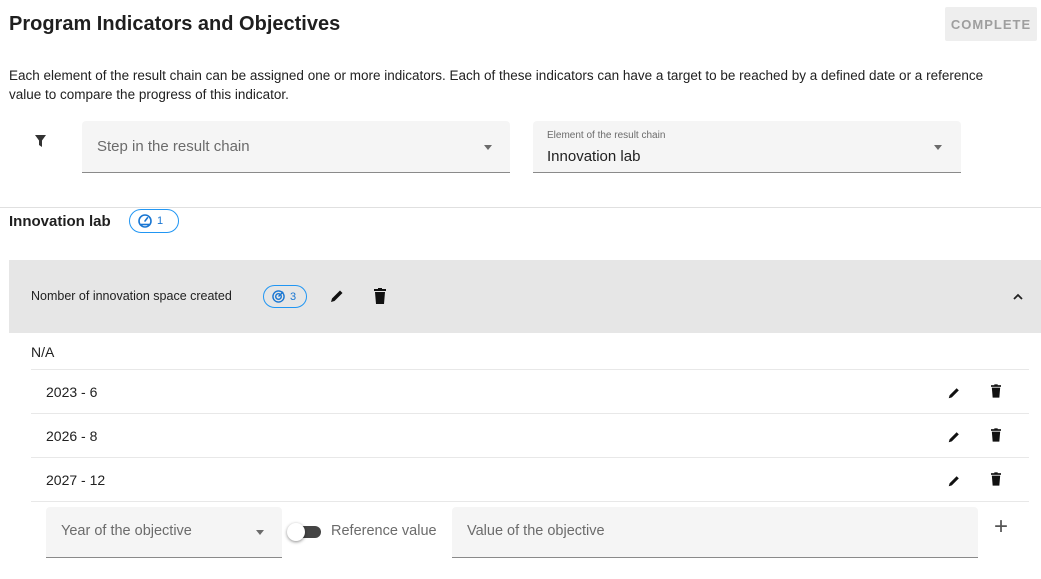 The height and width of the screenshot is (579, 1041). I want to click on objective-row: 2023 - 6, so click(530, 391).